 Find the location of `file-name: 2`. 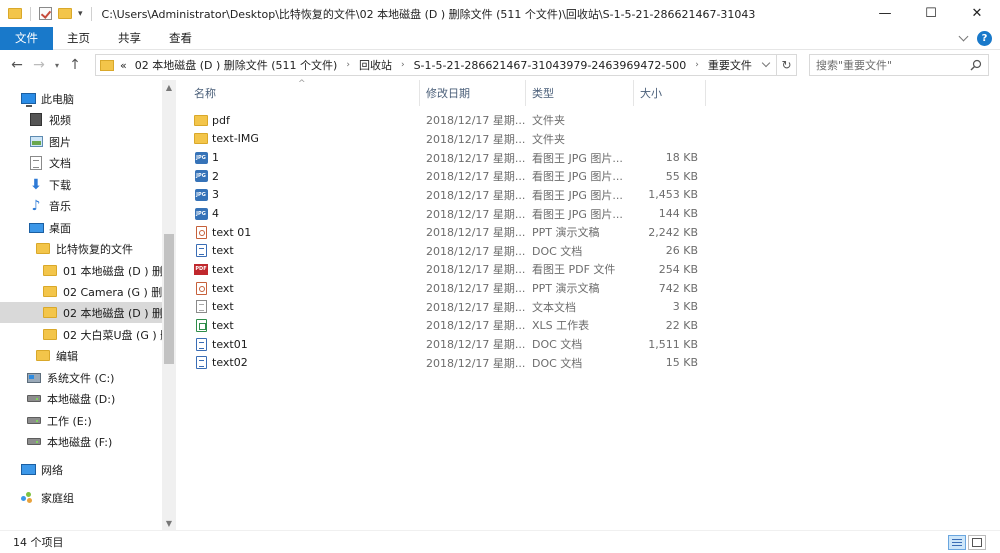

file-name: 2 is located at coordinates (215, 176).